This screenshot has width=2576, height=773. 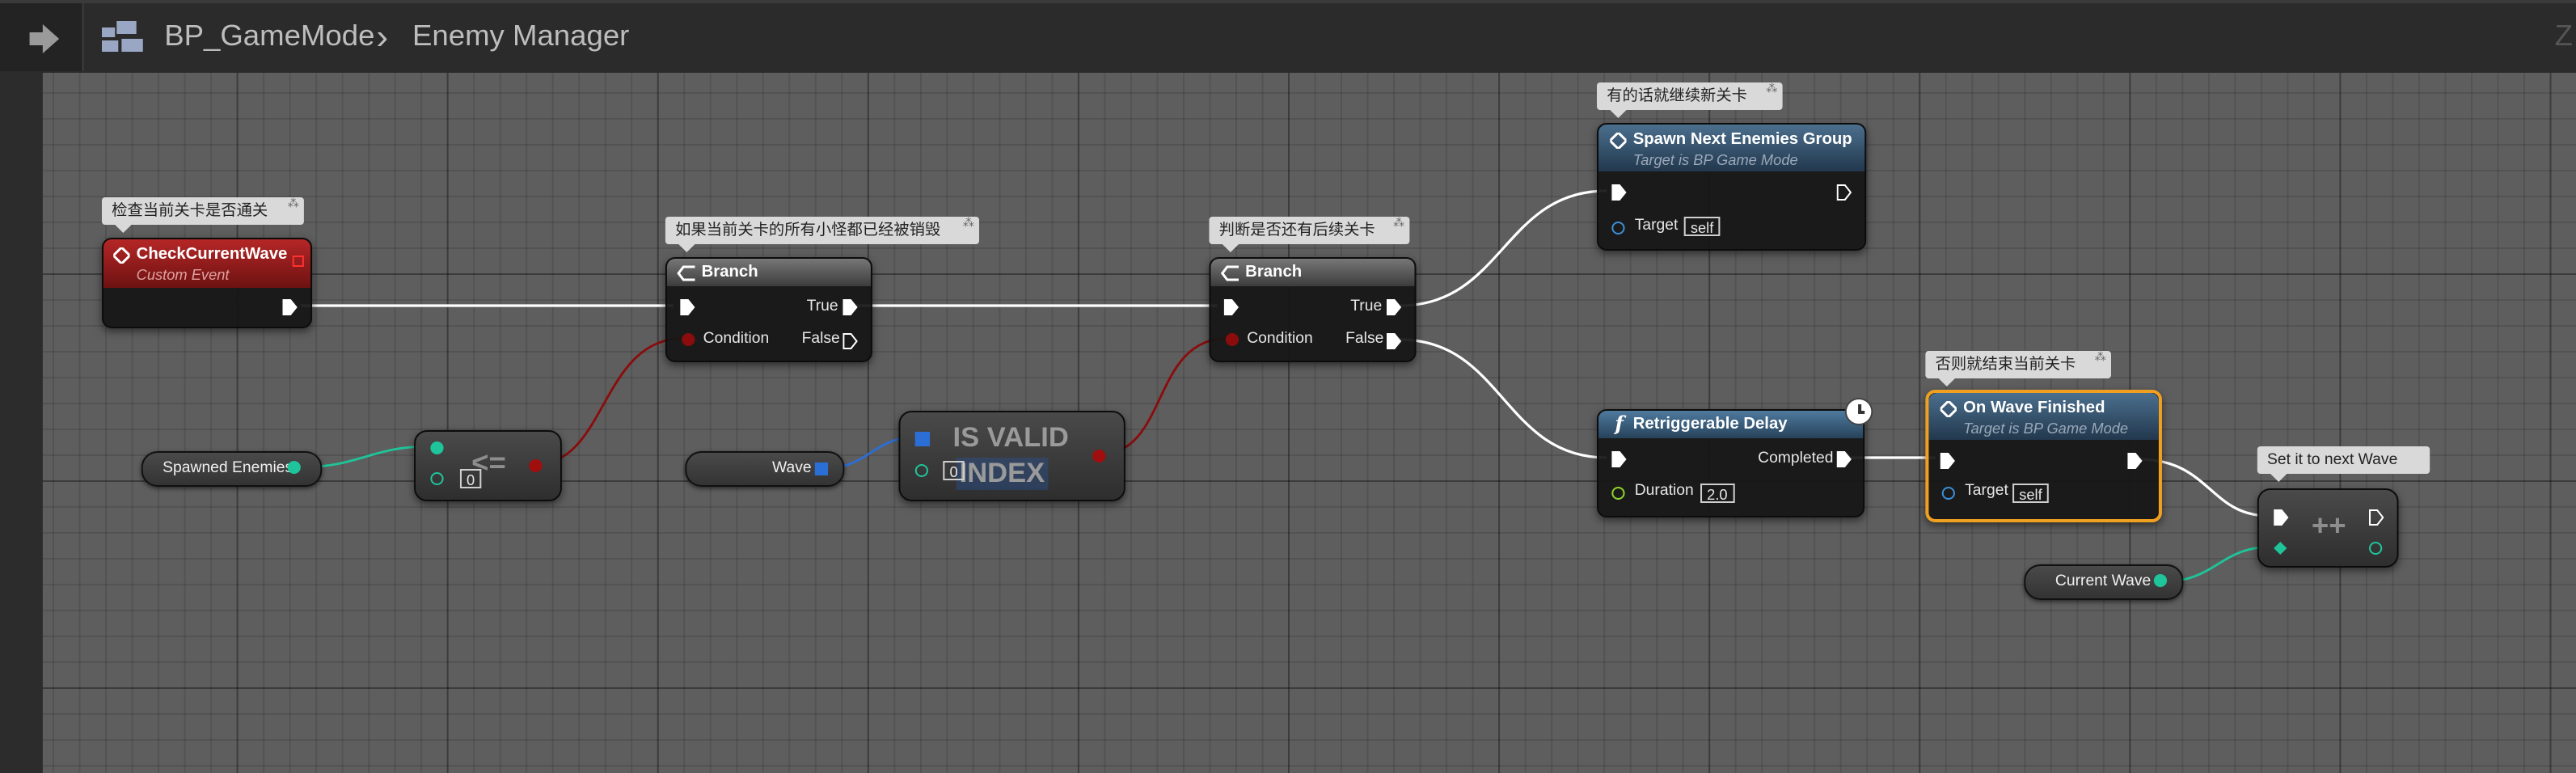 I want to click on comment-has-next: 判断是否还有后续关卡 ⁂, so click(x=1309, y=235).